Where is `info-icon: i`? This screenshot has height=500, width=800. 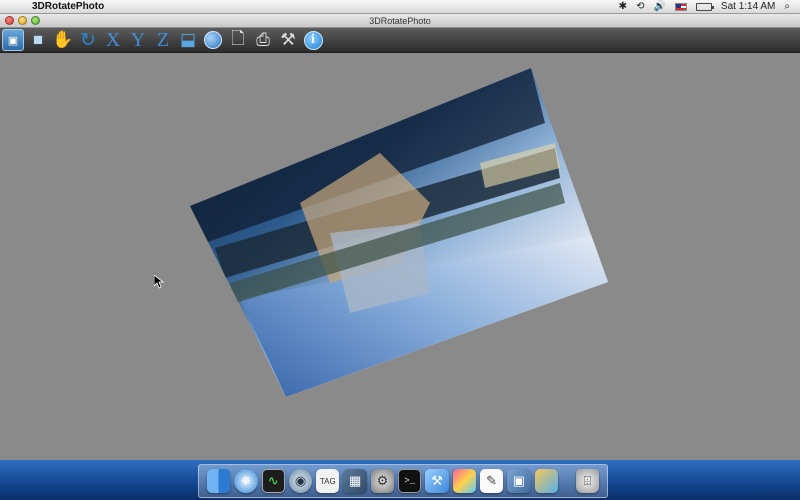 info-icon: i is located at coordinates (313, 40).